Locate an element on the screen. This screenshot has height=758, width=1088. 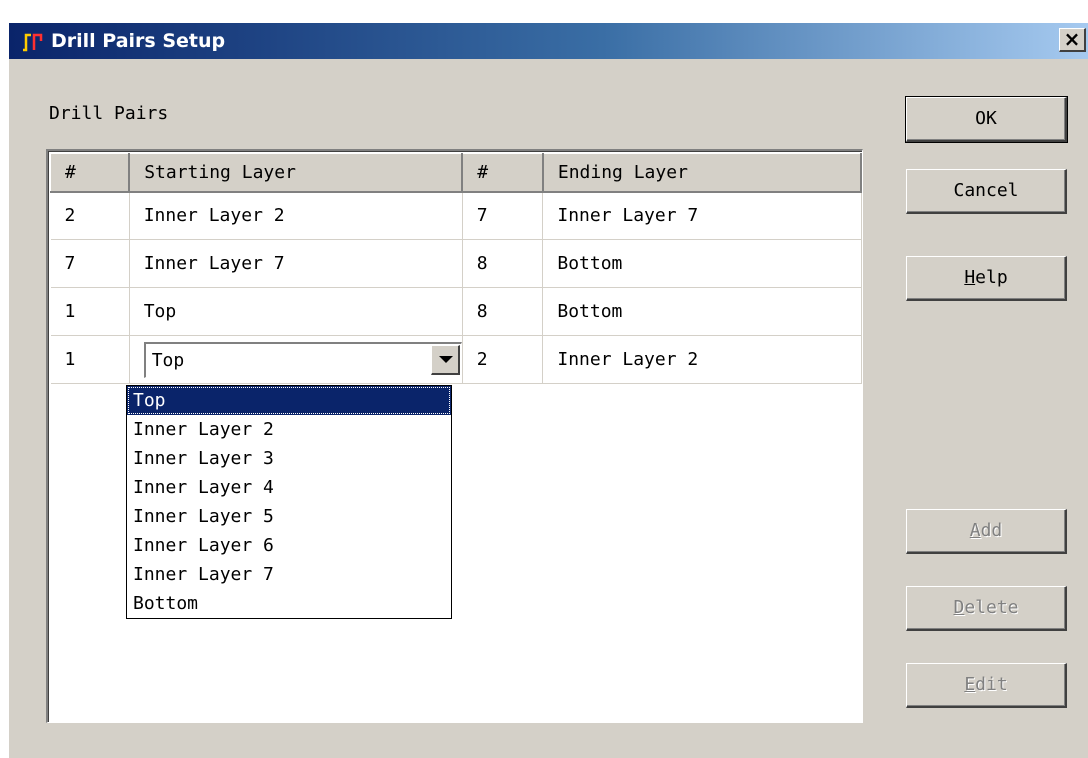
edit-button: Edit is located at coordinates (986, 685).